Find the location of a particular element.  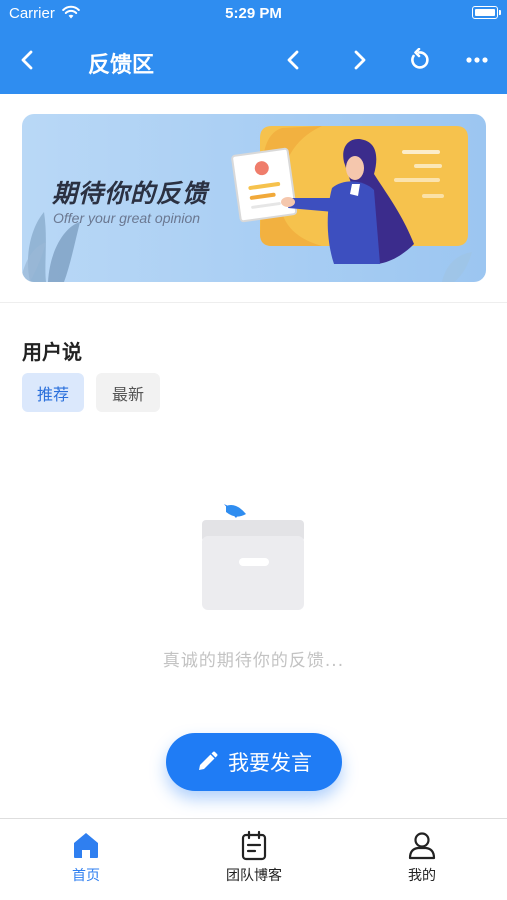

tab-home-label: 首页 is located at coordinates (86, 876).